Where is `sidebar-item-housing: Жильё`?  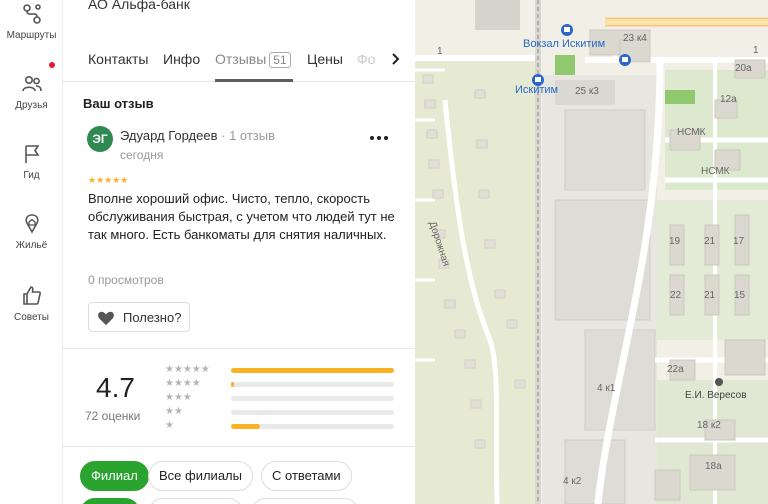 sidebar-item-housing: Жильё is located at coordinates (31, 231).